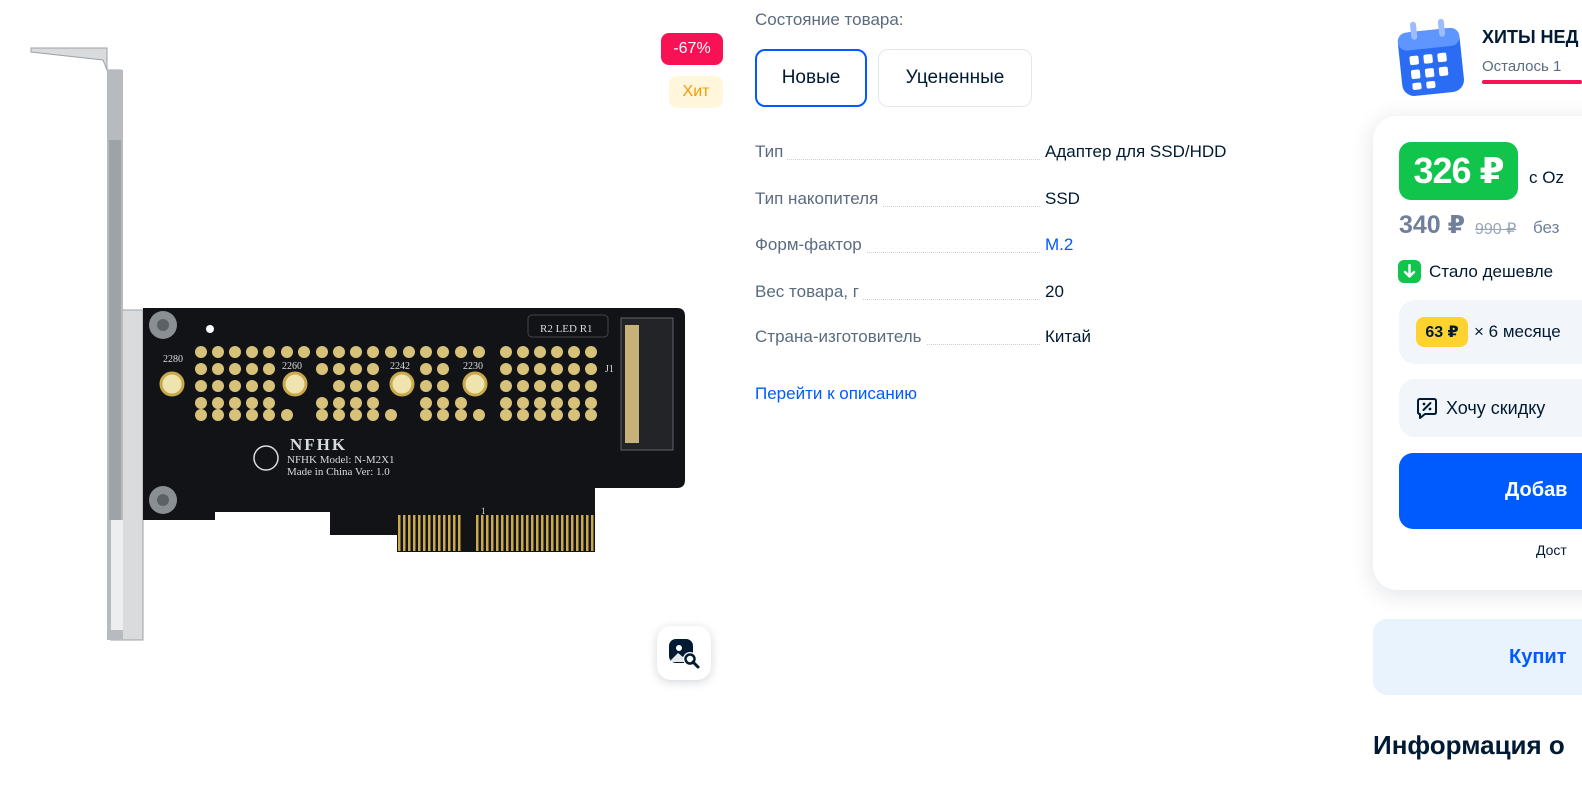  Describe the element at coordinates (1538, 657) in the screenshot. I see `buy-now-label: Купит` at that location.